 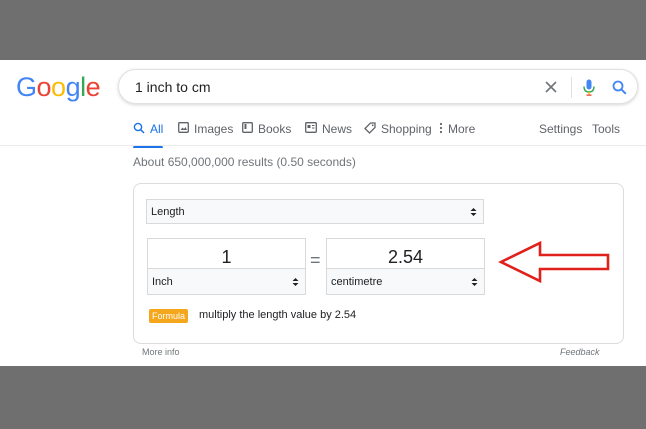 I want to click on tab-label: More, so click(x=462, y=129).